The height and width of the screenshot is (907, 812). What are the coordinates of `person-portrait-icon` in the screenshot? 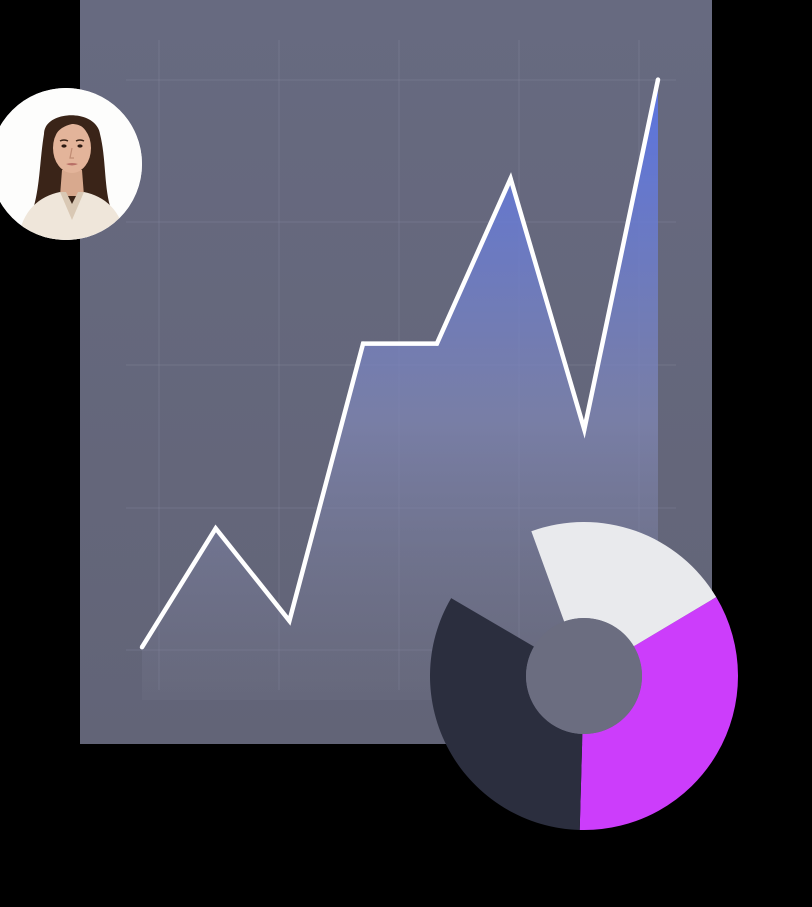 It's located at (71, 164).